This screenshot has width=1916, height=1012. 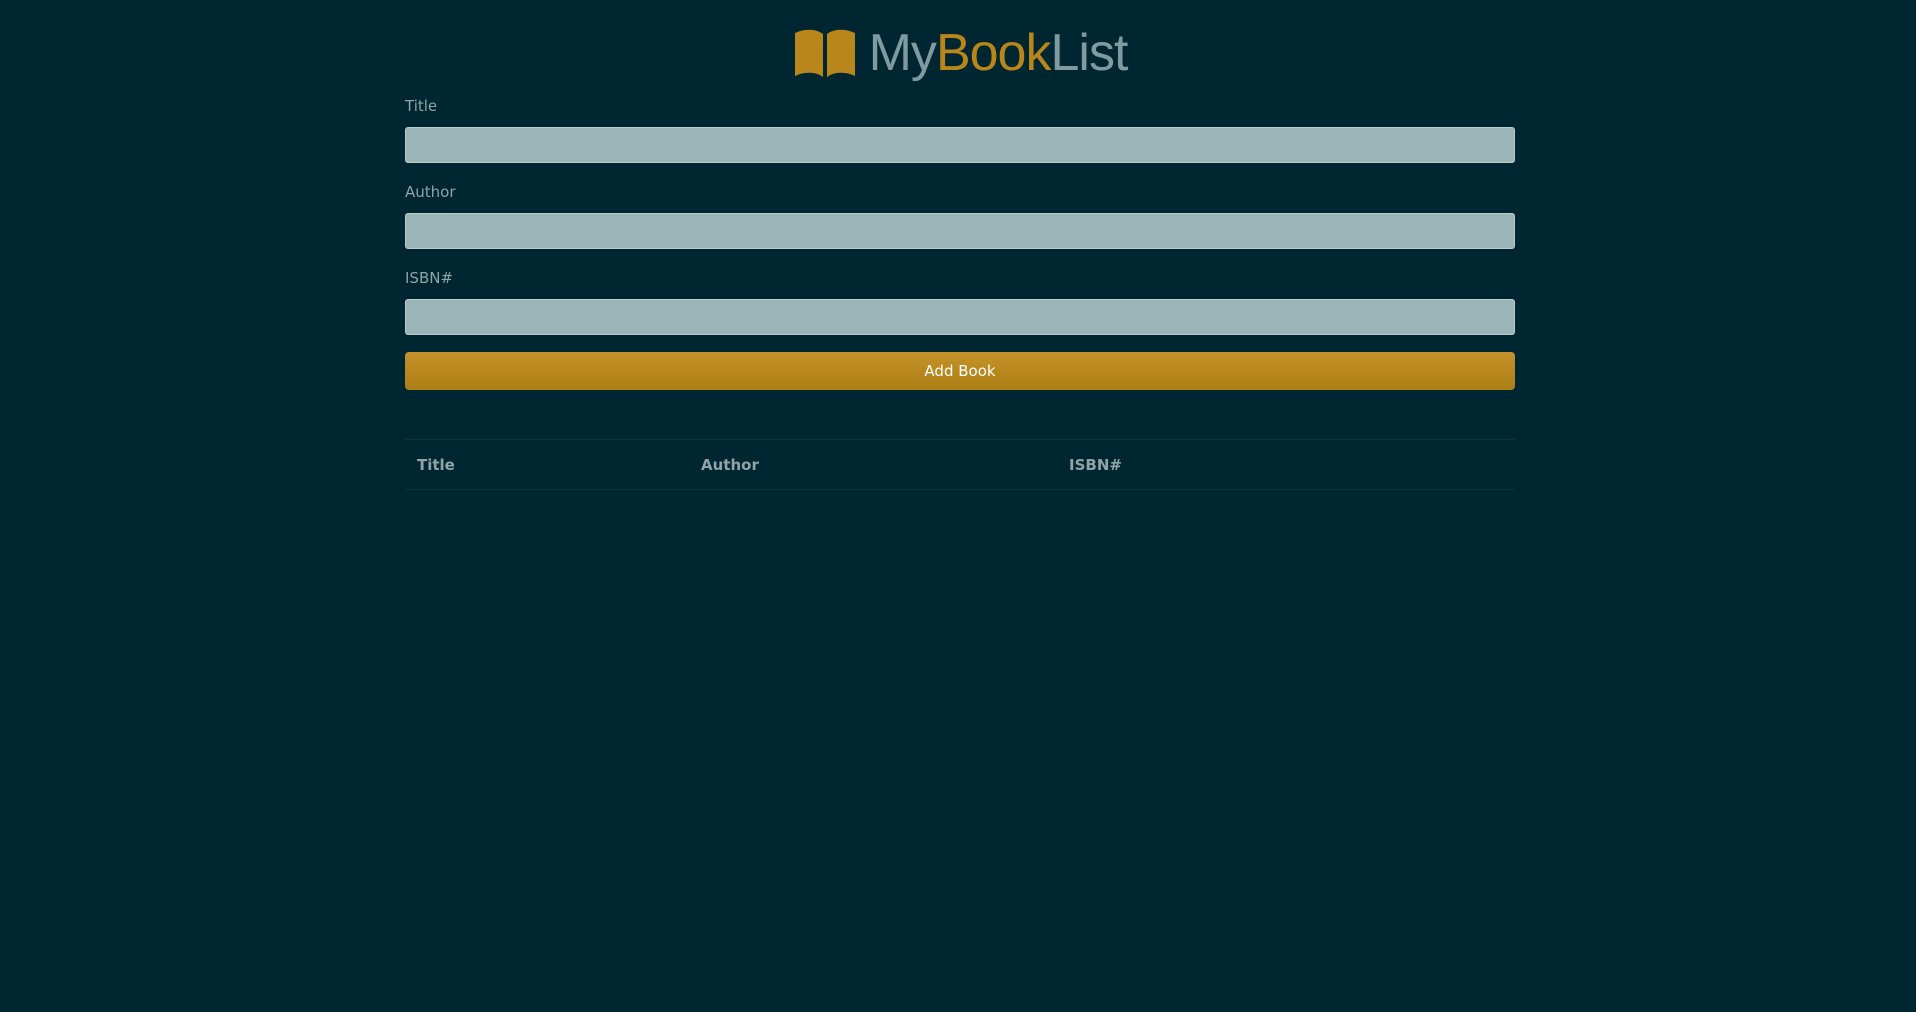 I want to click on brand-title: MyBookList, so click(x=998, y=53).